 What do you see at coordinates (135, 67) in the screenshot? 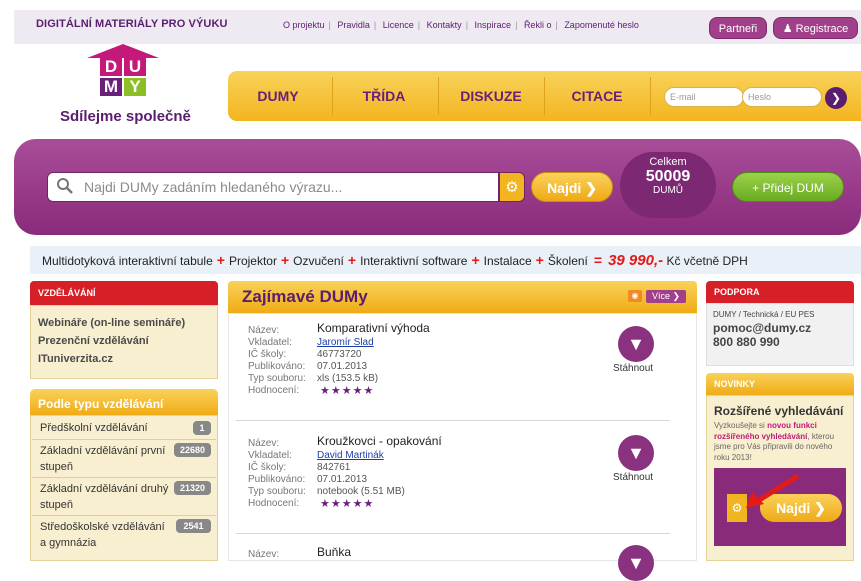
I see `logo-letter-u: U` at bounding box center [135, 67].